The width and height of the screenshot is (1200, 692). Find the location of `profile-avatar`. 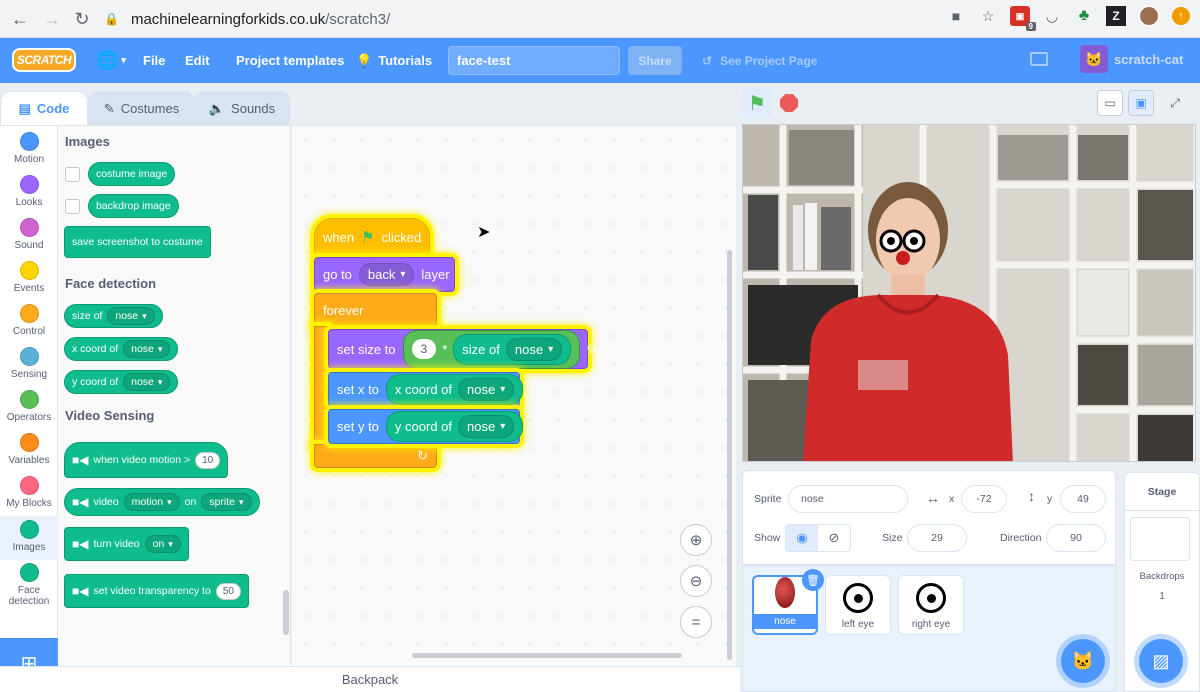

profile-avatar is located at coordinates (1149, 16).